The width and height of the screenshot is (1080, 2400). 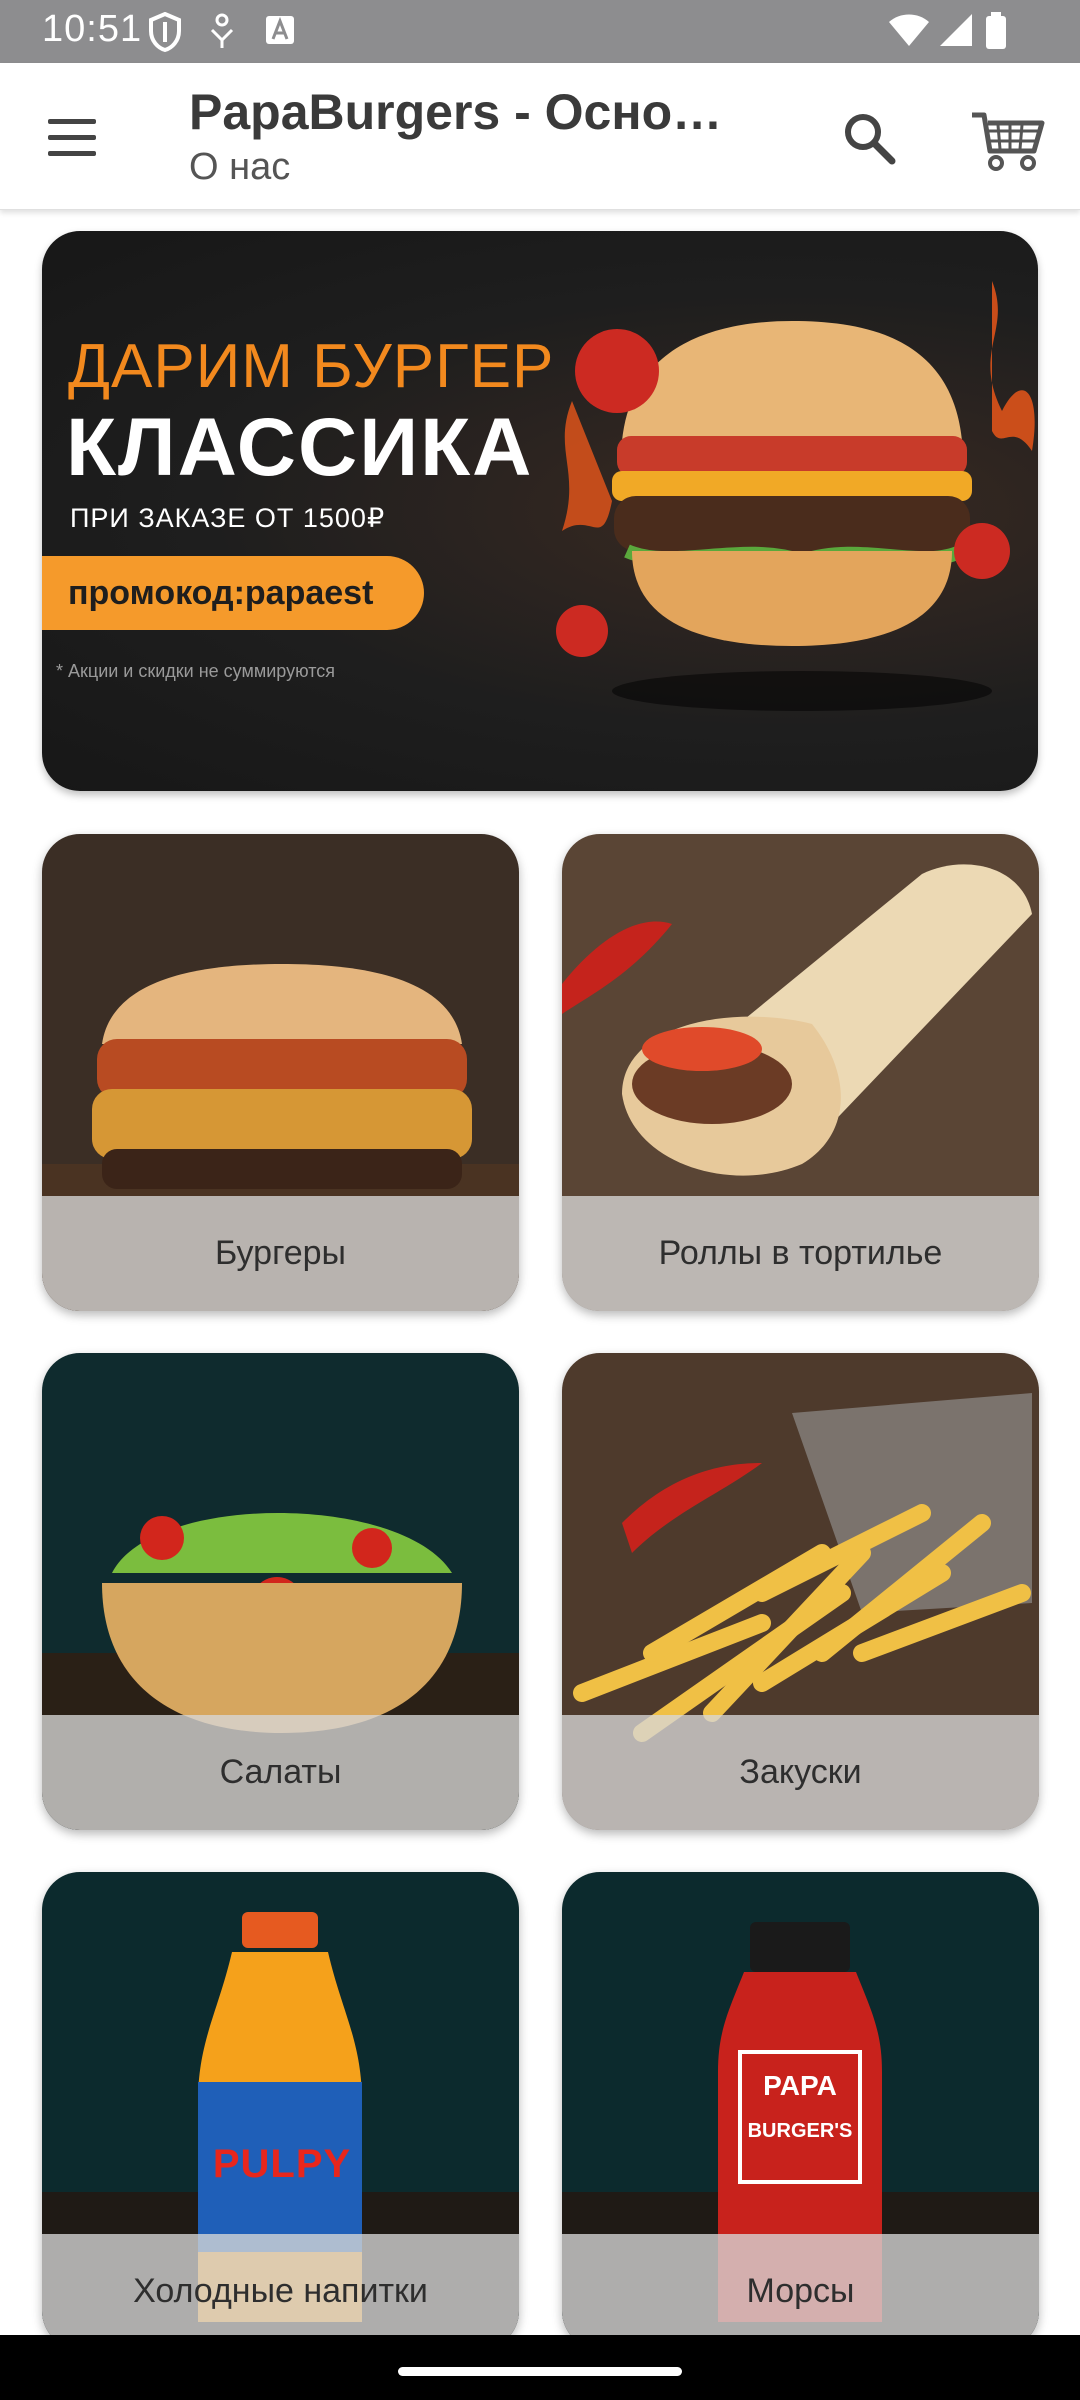 What do you see at coordinates (282, 2164) in the screenshot?
I see `drink-brand-text: PULPY` at bounding box center [282, 2164].